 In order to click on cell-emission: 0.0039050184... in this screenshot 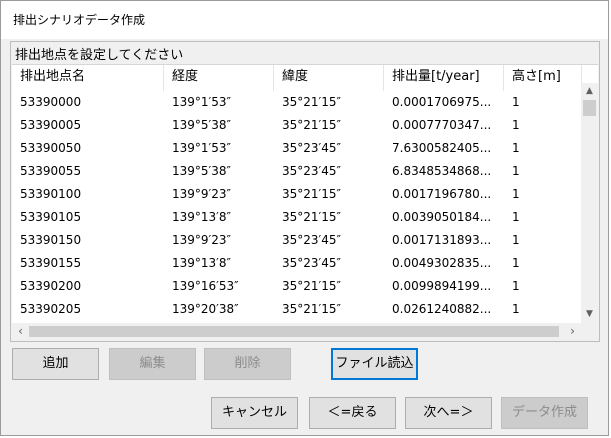, I will do `click(442, 217)`.